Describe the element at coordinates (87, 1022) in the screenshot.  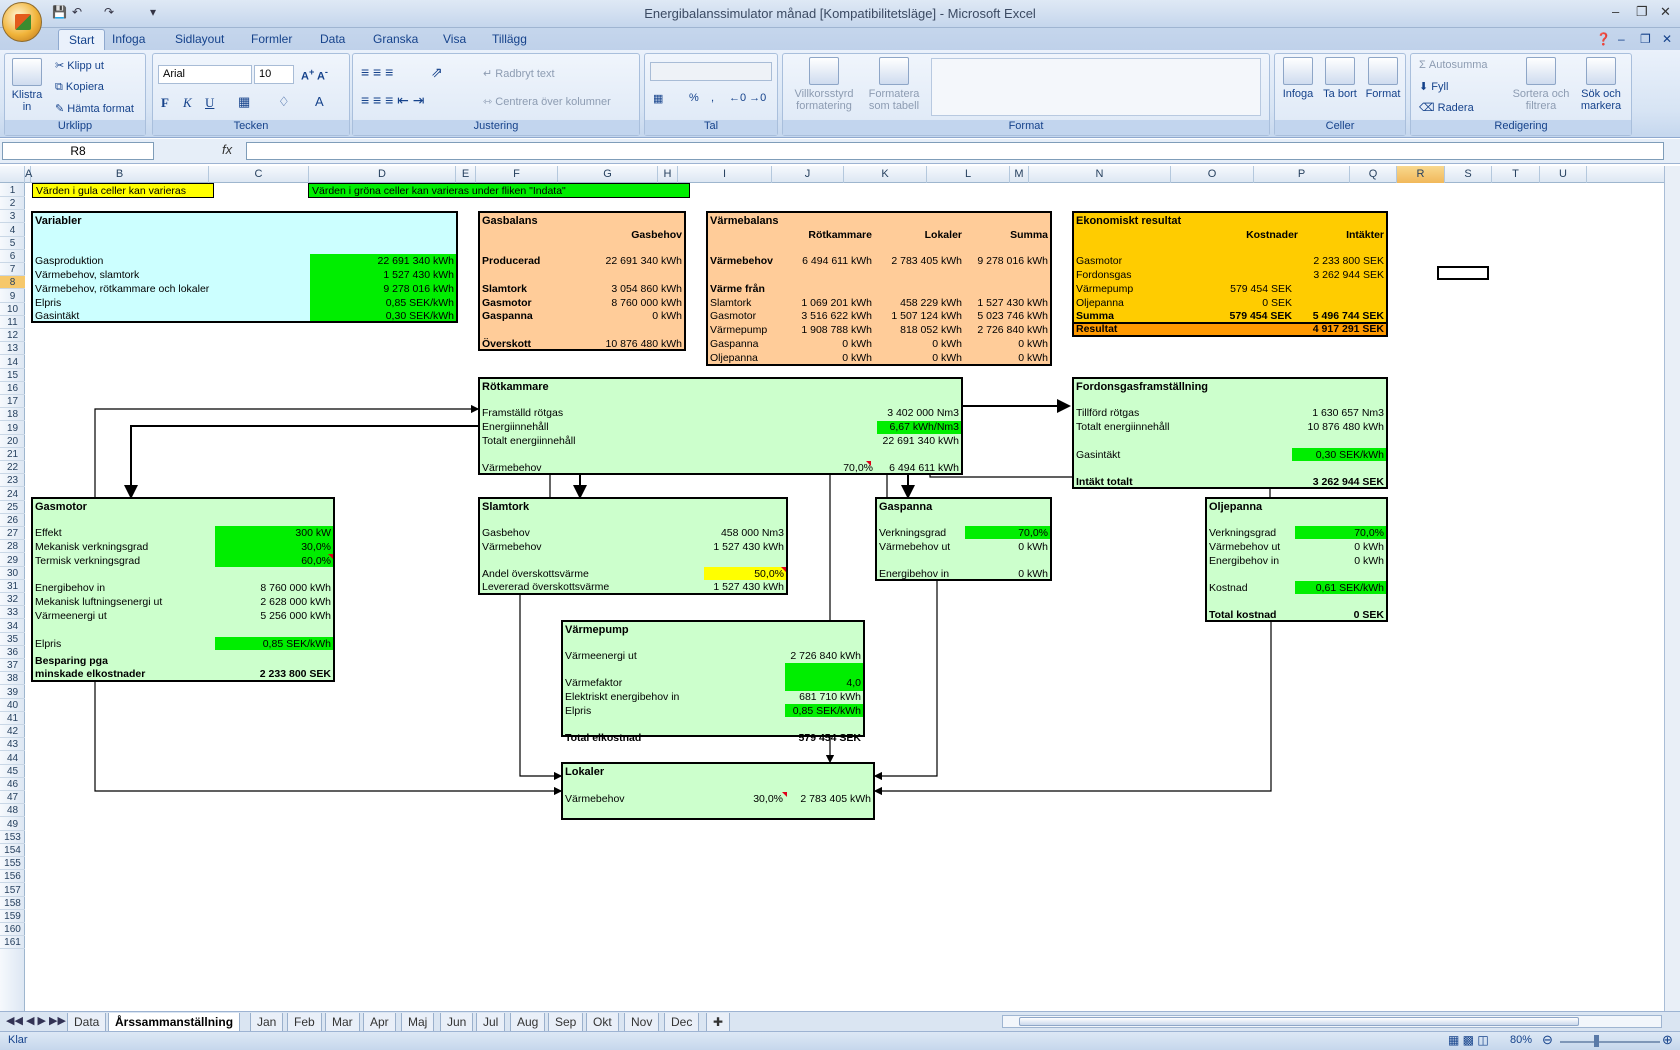
I see `sheet-tab: Data` at that location.